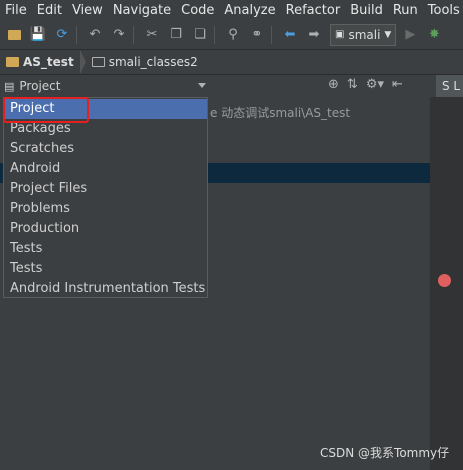  What do you see at coordinates (333, 84) in the screenshot?
I see `scroll-from-source-icon: ⊕` at bounding box center [333, 84].